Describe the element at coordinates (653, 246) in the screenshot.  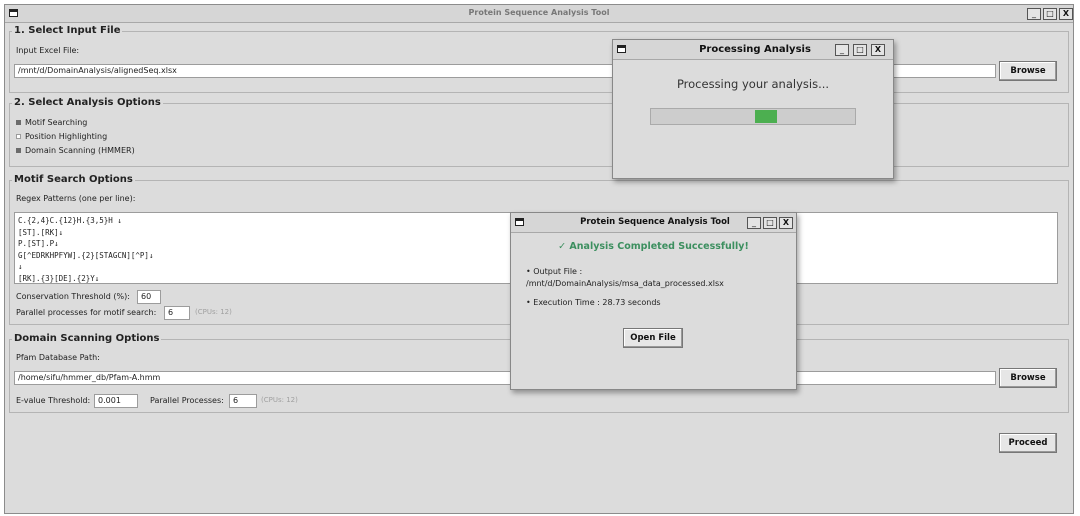
I see `success-message: ✓ Analysis Completed Successfully!` at that location.